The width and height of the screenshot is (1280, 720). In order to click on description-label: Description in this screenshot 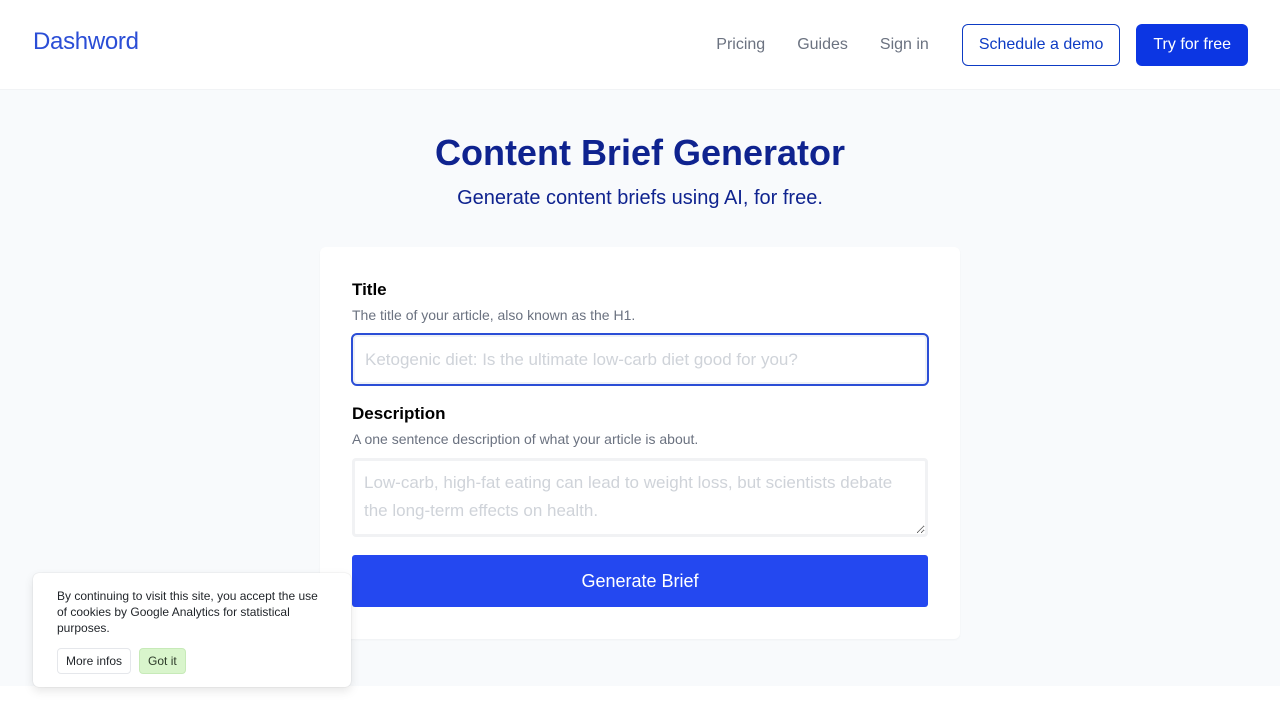, I will do `click(399, 413)`.